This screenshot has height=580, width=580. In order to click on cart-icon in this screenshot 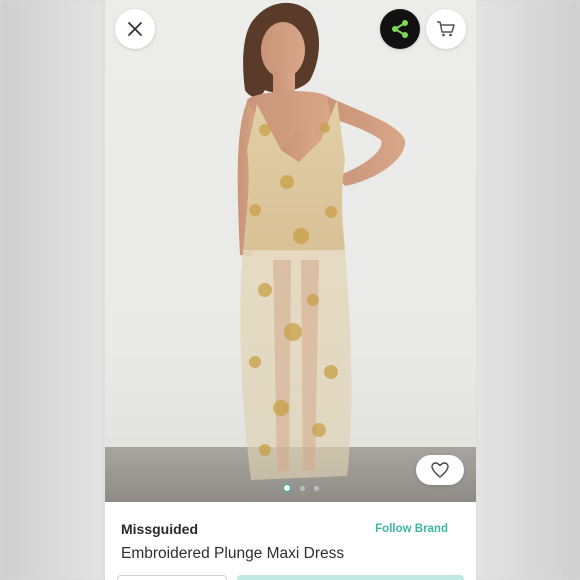, I will do `click(446, 29)`.